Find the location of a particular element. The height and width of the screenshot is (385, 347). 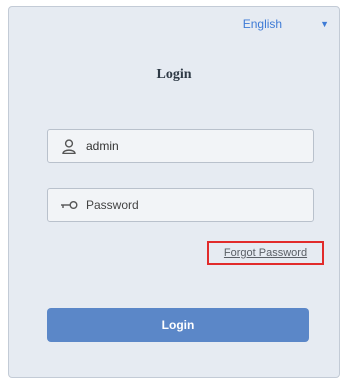

forgot-password-highlight: Forgot Password is located at coordinates (265, 253).